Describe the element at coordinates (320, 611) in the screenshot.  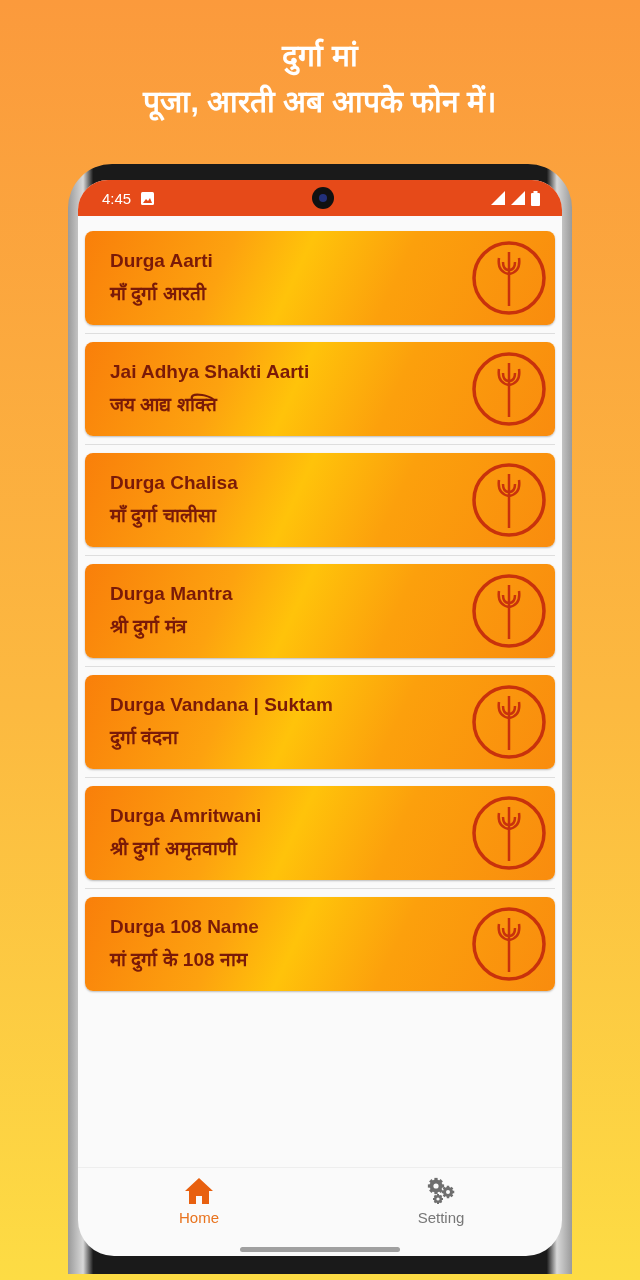
I see `menu-card: Durga Mantra श्री दुर्गा मंत्र` at that location.